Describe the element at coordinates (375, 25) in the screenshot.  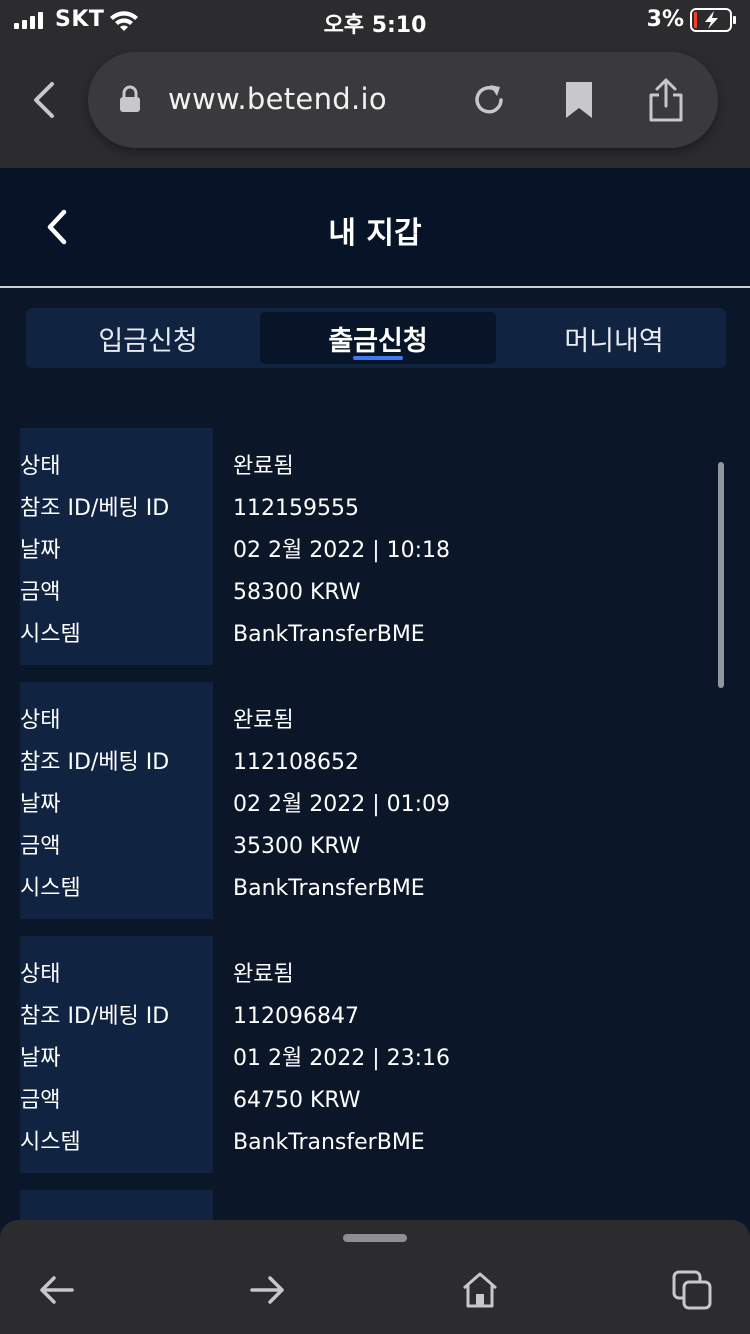
I see `clock: 오후 5:10` at that location.